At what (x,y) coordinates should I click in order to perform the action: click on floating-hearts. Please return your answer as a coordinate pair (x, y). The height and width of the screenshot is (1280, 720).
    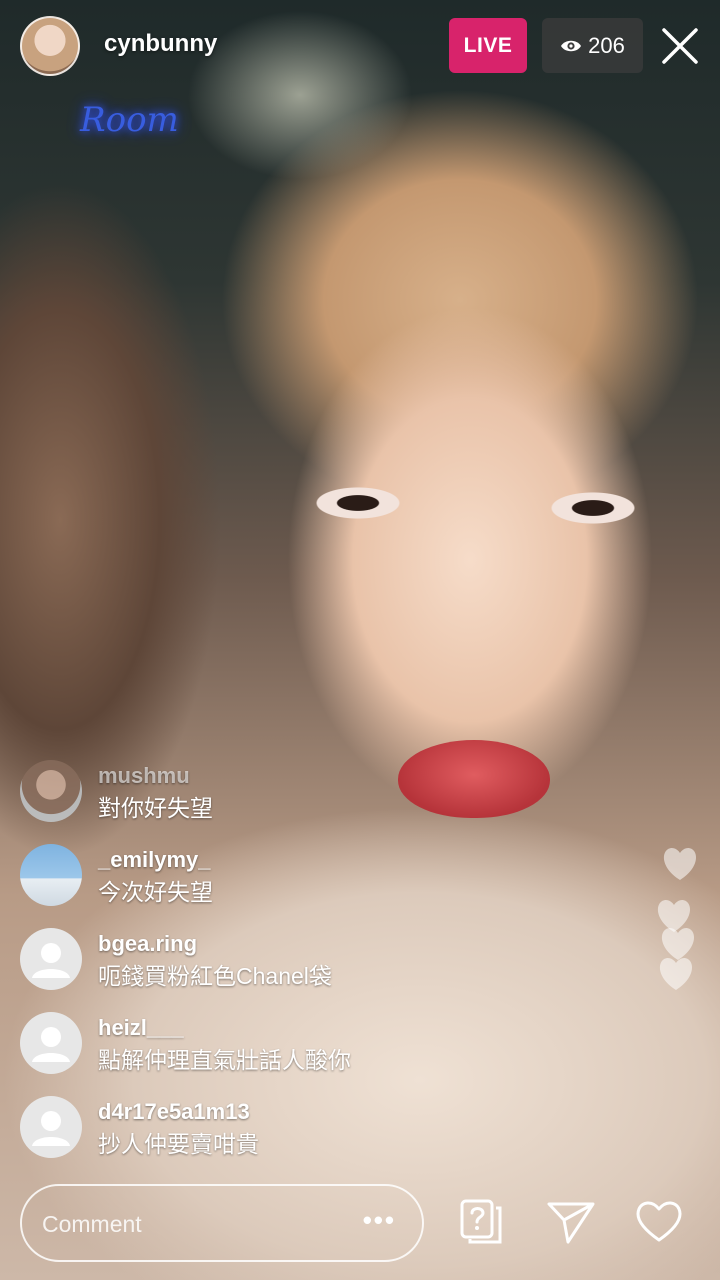
    Looking at the image, I should click on (677, 919).